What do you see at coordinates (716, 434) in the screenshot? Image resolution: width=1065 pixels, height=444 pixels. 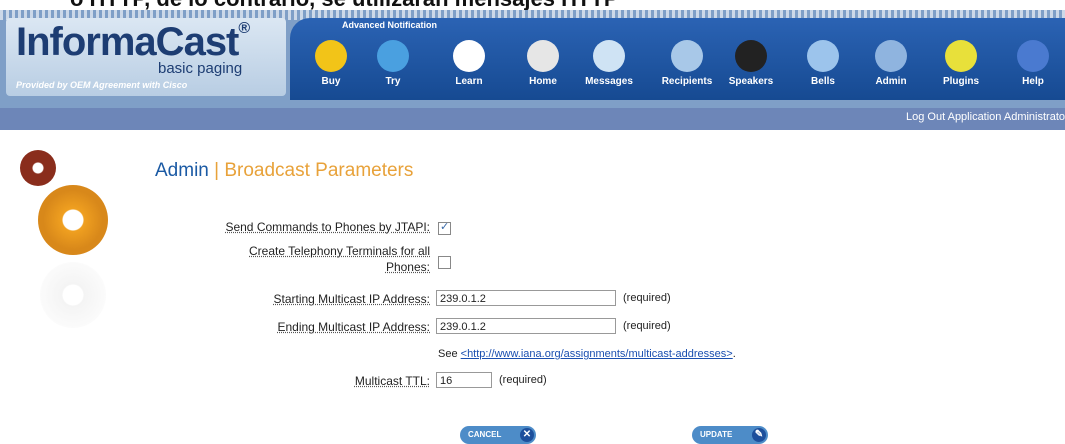 I see `update-button-label: UPDATE` at bounding box center [716, 434].